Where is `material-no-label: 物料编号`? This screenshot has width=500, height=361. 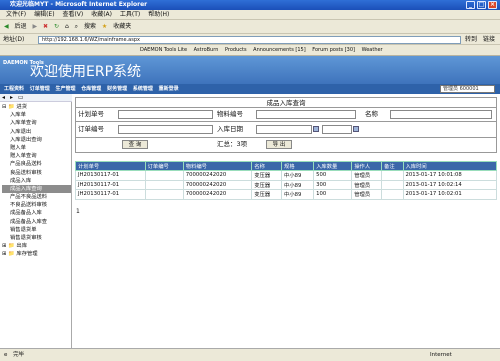
material-no-label: 物料编号 is located at coordinates (230, 114).